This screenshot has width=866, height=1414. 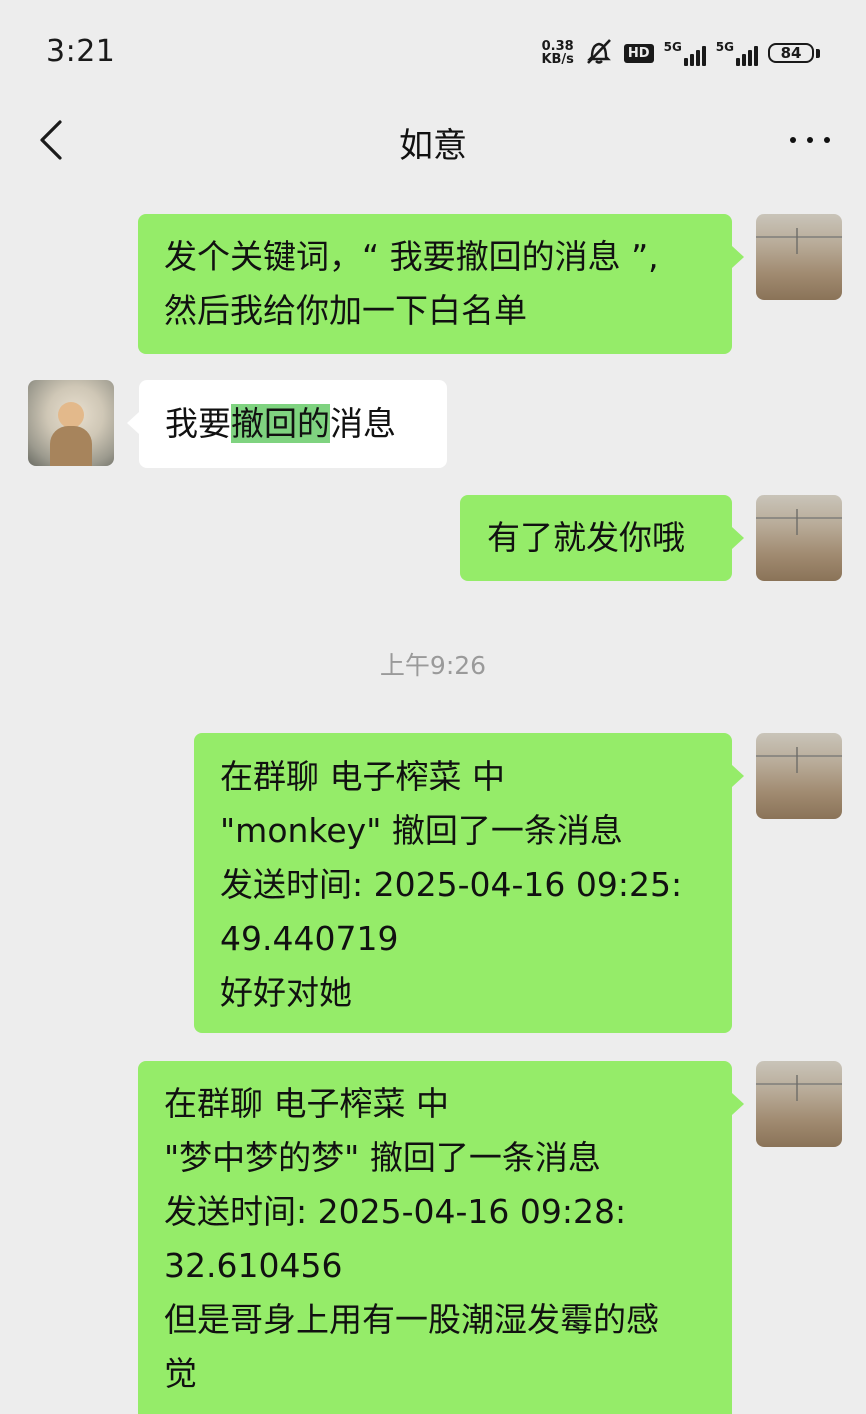 What do you see at coordinates (433, 50) in the screenshot?
I see `status-bar: 3:21 0.38 KB/s HD 5G 5G 84` at bounding box center [433, 50].